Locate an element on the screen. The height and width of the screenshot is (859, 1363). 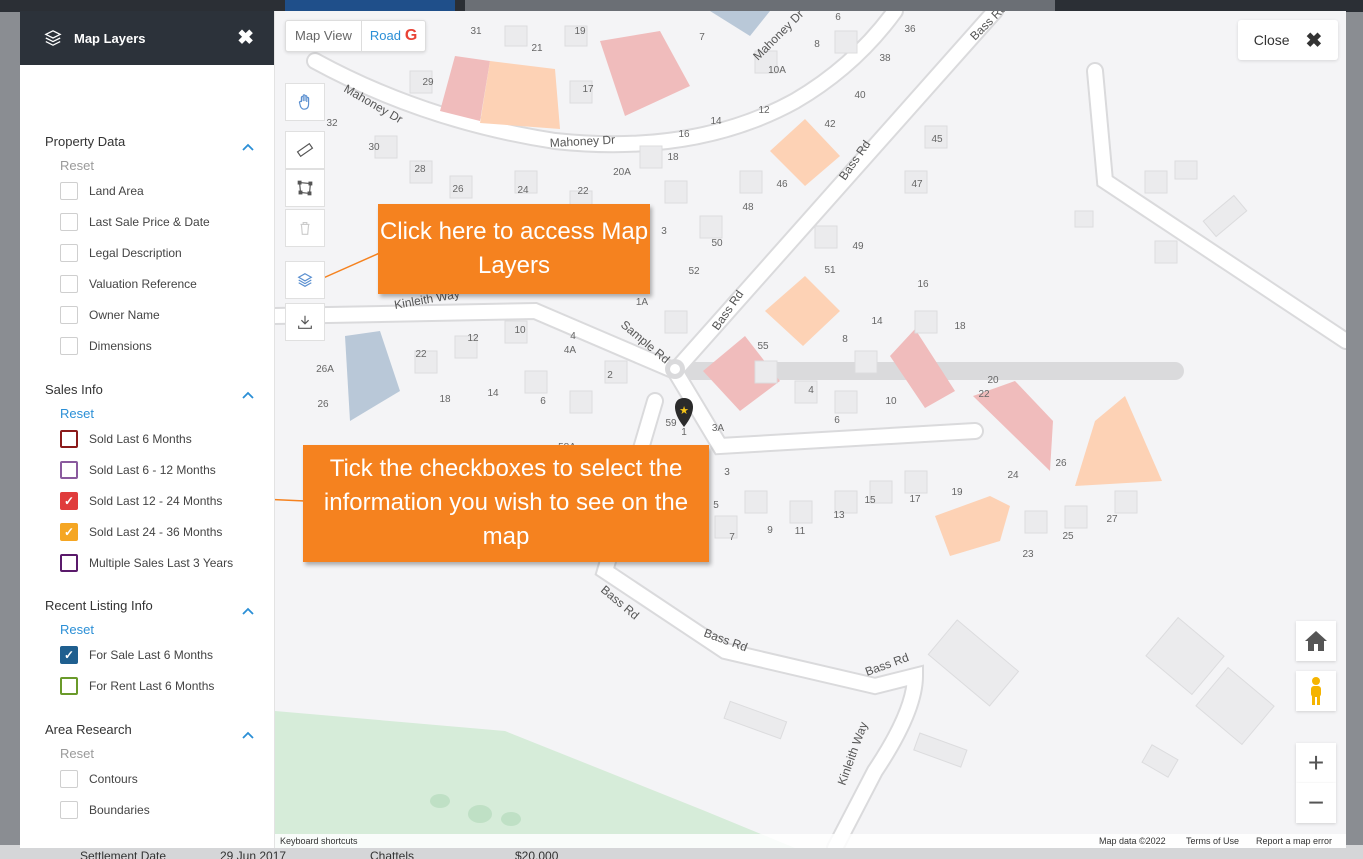
lot-number: 16 is located at coordinates (684, 134).